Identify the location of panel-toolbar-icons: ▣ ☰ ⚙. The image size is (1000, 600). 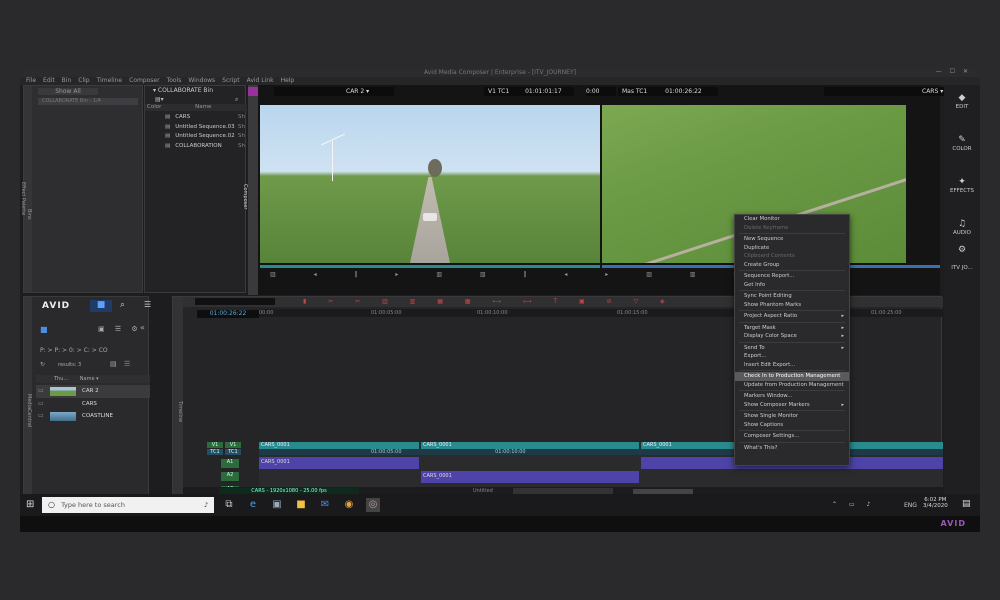
(120, 329).